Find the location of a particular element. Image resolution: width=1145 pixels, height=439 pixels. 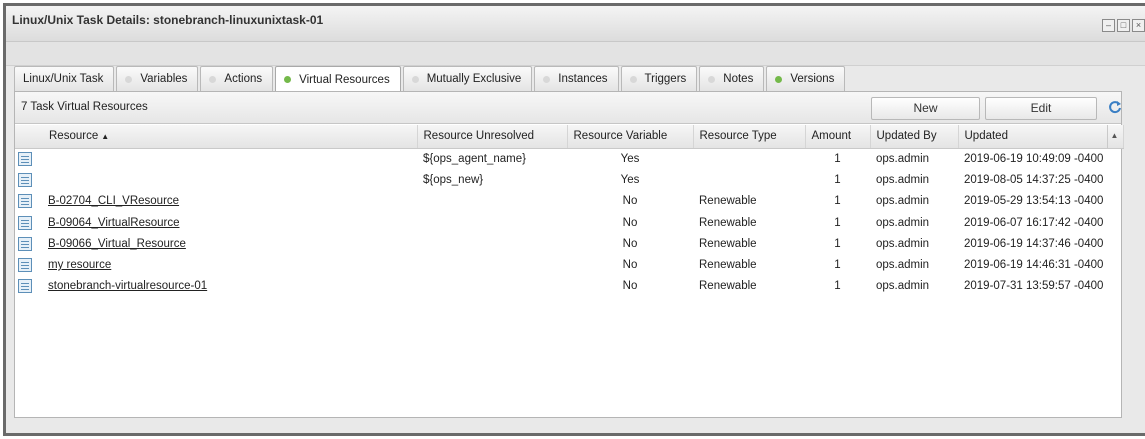

tab-variables: Variables is located at coordinates (157, 78).